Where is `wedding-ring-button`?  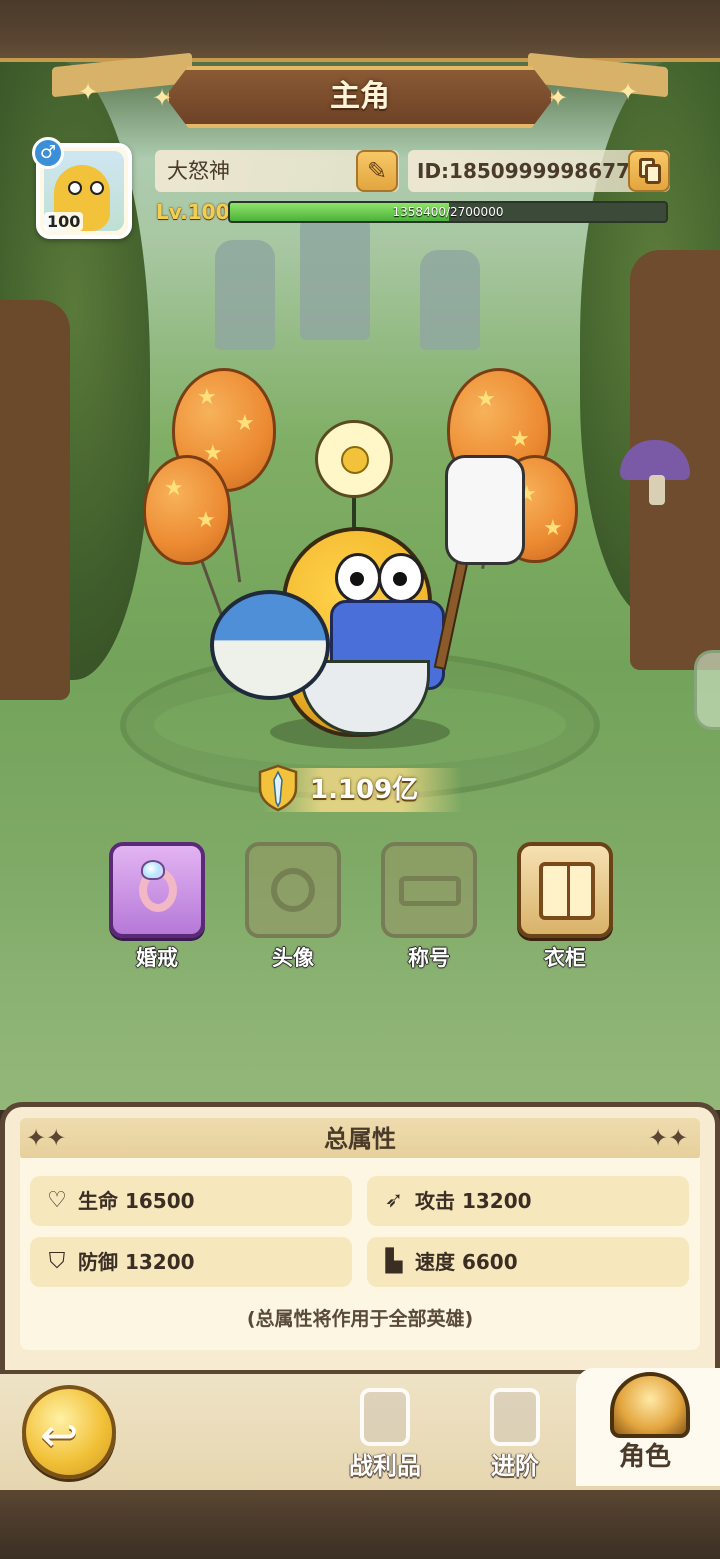
wedding-ring-button is located at coordinates (157, 890).